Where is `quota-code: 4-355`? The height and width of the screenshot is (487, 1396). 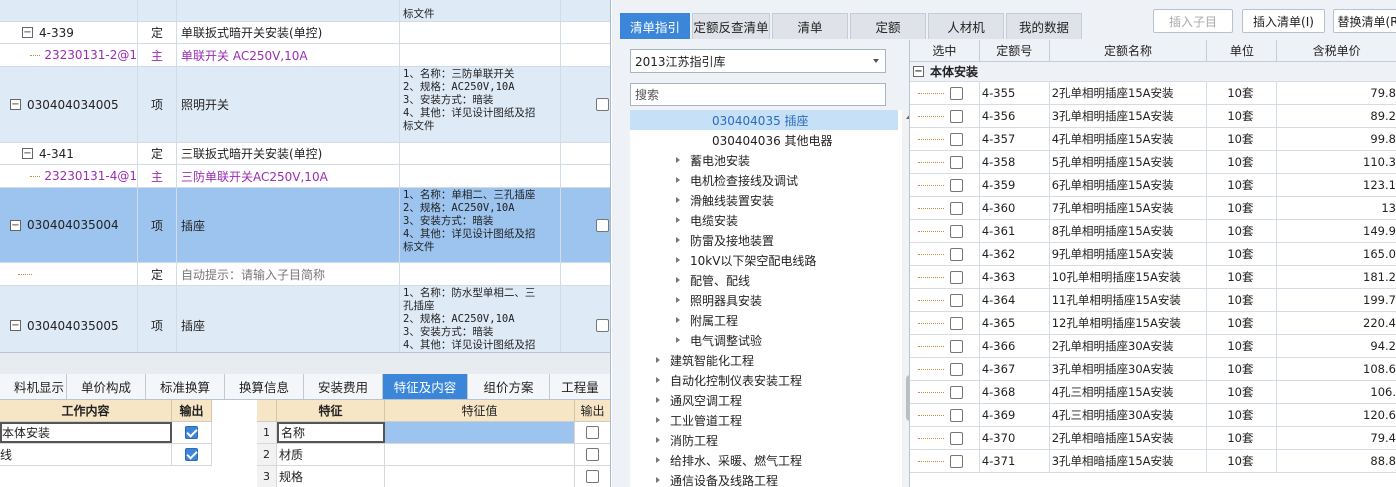 quota-code: 4-355 is located at coordinates (1015, 93).